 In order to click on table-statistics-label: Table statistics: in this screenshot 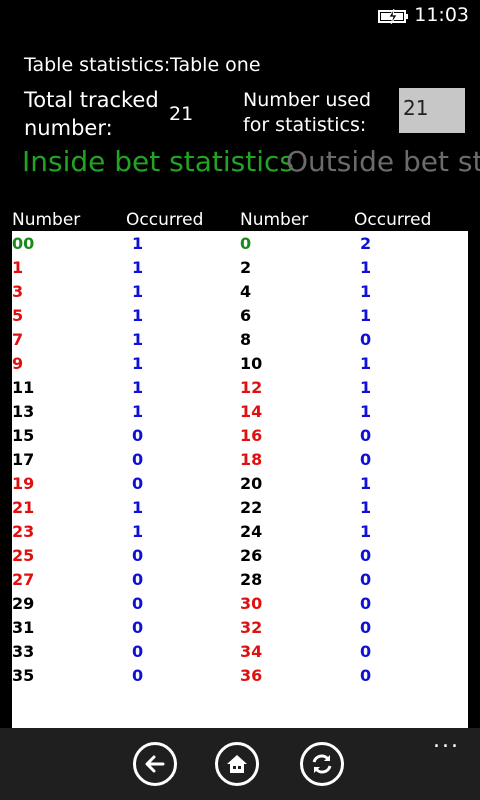, I will do `click(97, 65)`.